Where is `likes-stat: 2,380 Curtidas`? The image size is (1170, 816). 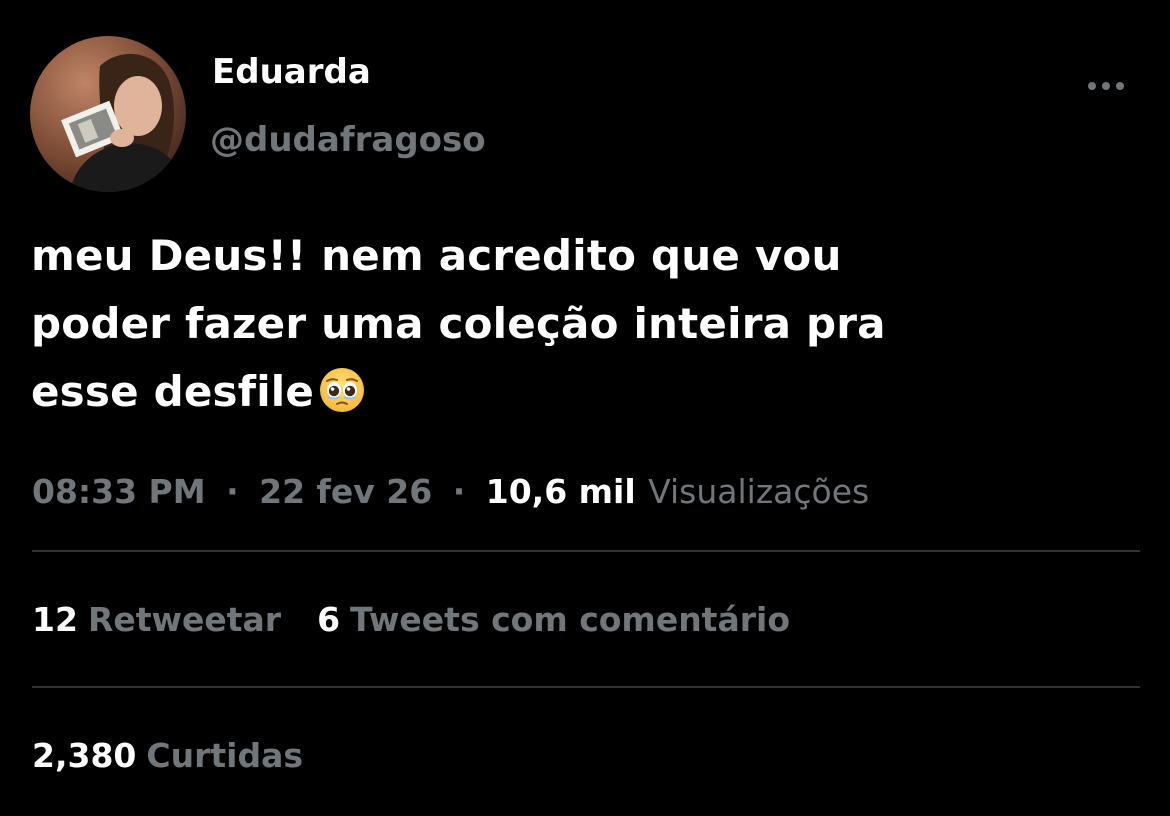
likes-stat: 2,380 Curtidas is located at coordinates (167, 756).